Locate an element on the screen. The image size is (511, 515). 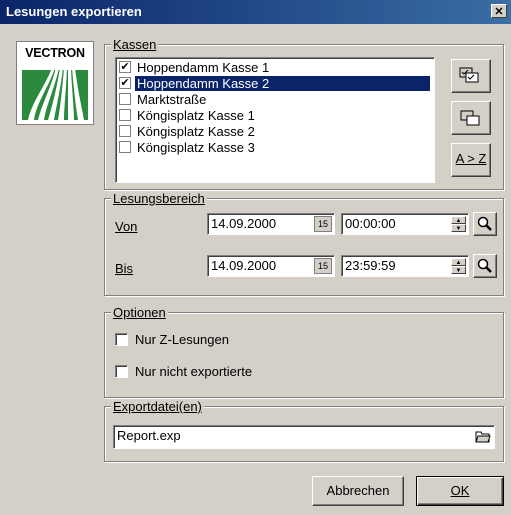
kasse-label: Köngisplatz Kasse 1 is located at coordinates (196, 115).